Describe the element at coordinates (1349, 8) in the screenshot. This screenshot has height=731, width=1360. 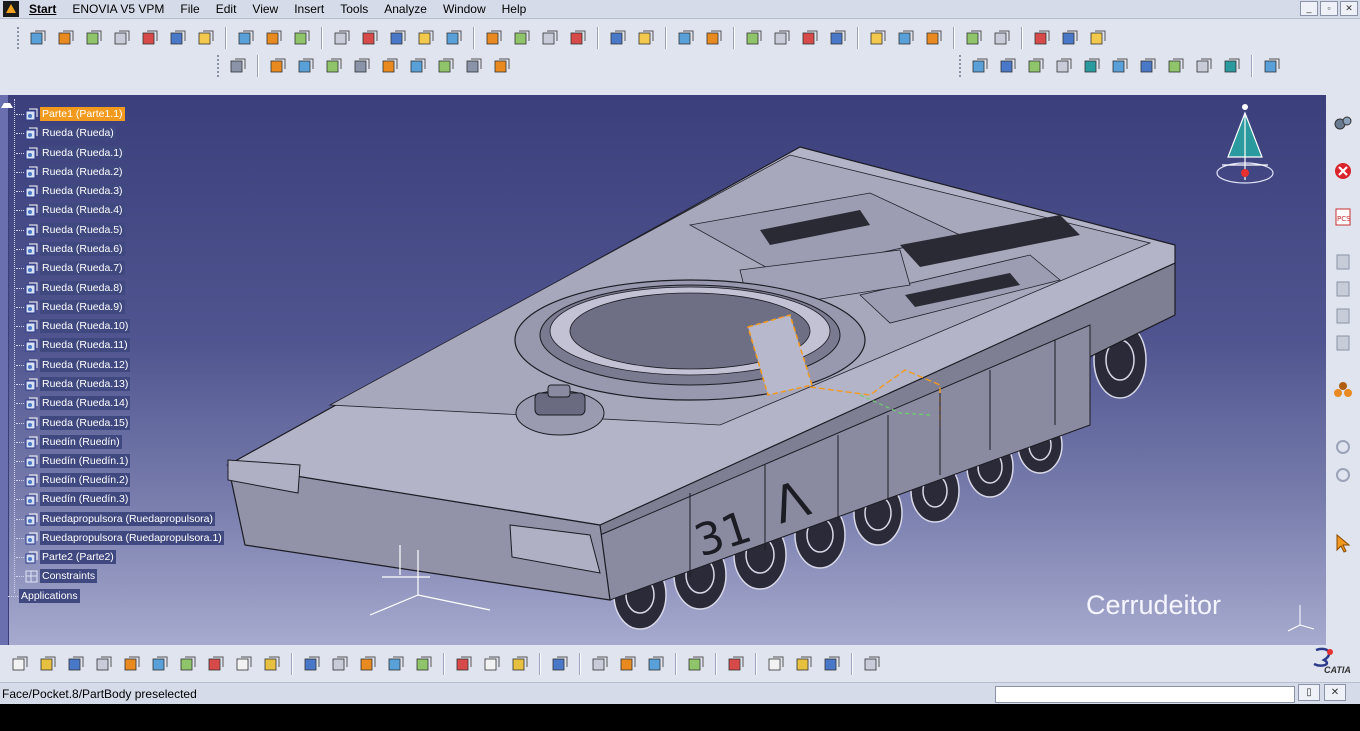
I see `close-button: ✕` at that location.